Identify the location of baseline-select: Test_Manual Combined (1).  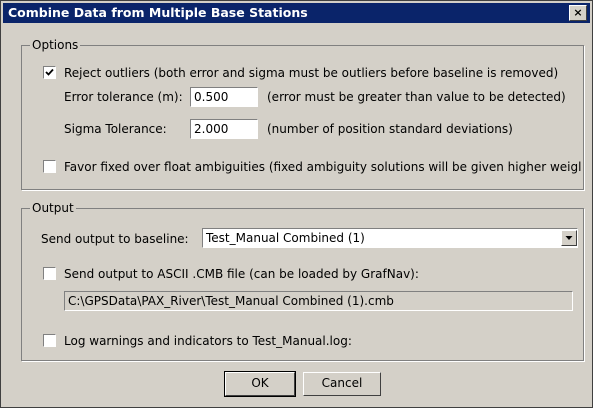
(390, 238).